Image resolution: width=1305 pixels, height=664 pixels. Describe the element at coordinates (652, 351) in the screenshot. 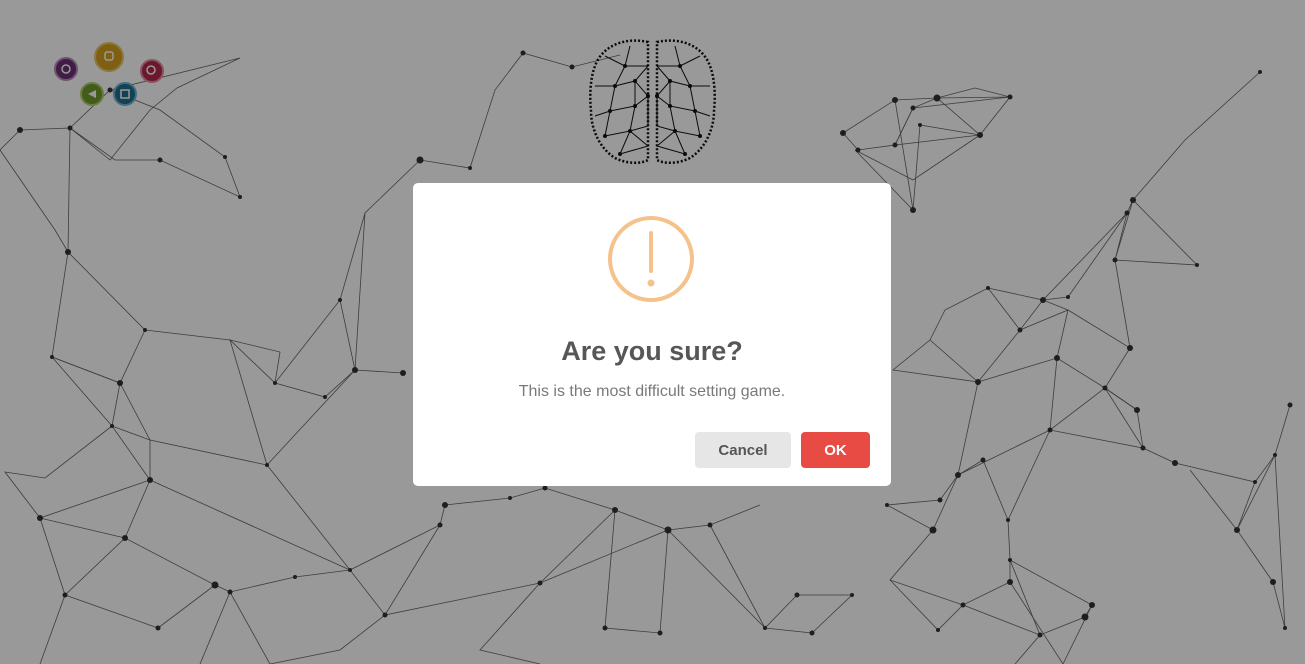

I see `dialog-title: Are you sure?` at that location.